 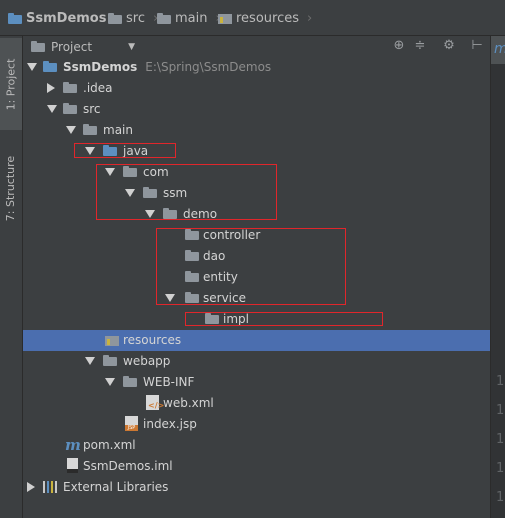 What do you see at coordinates (256, 151) in the screenshot?
I see `tree-row-java: java` at bounding box center [256, 151].